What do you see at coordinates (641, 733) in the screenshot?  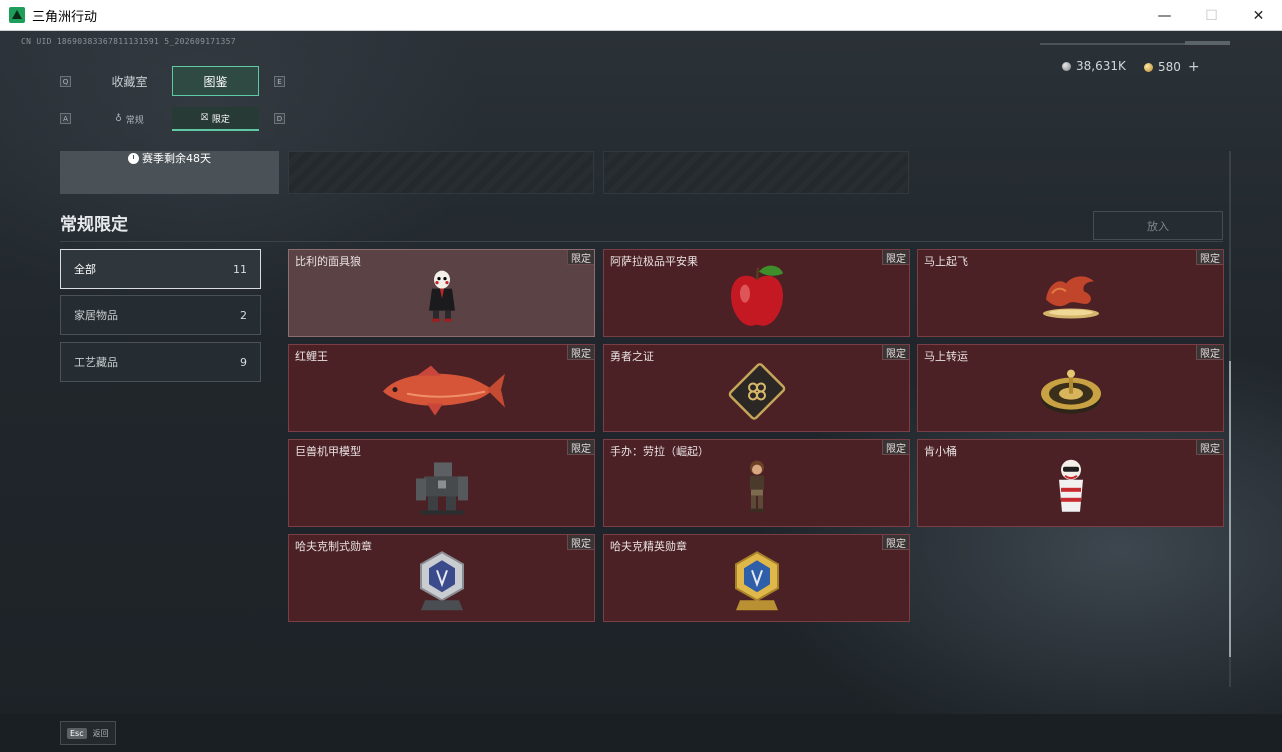 I see `bottom-bar` at bounding box center [641, 733].